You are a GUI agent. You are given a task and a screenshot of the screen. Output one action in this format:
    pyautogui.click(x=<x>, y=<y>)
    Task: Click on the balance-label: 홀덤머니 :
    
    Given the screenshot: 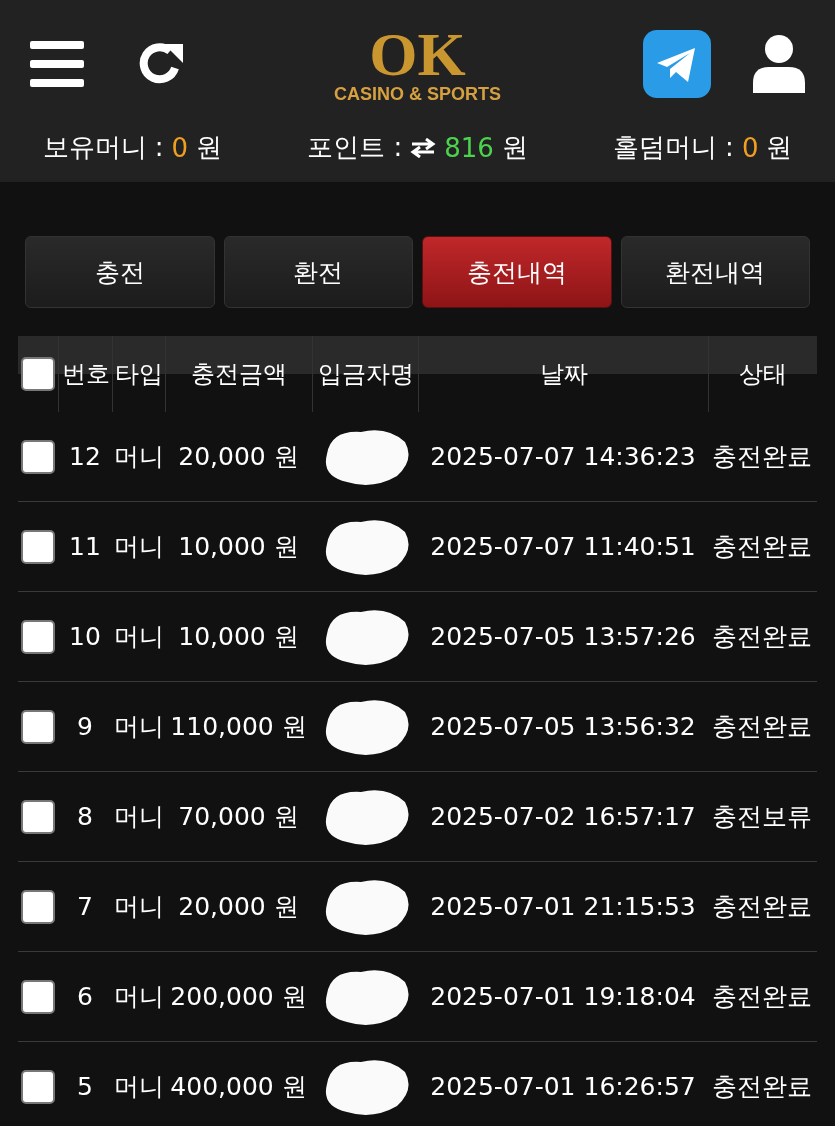 What is the action you would take?
    pyautogui.click(x=673, y=147)
    